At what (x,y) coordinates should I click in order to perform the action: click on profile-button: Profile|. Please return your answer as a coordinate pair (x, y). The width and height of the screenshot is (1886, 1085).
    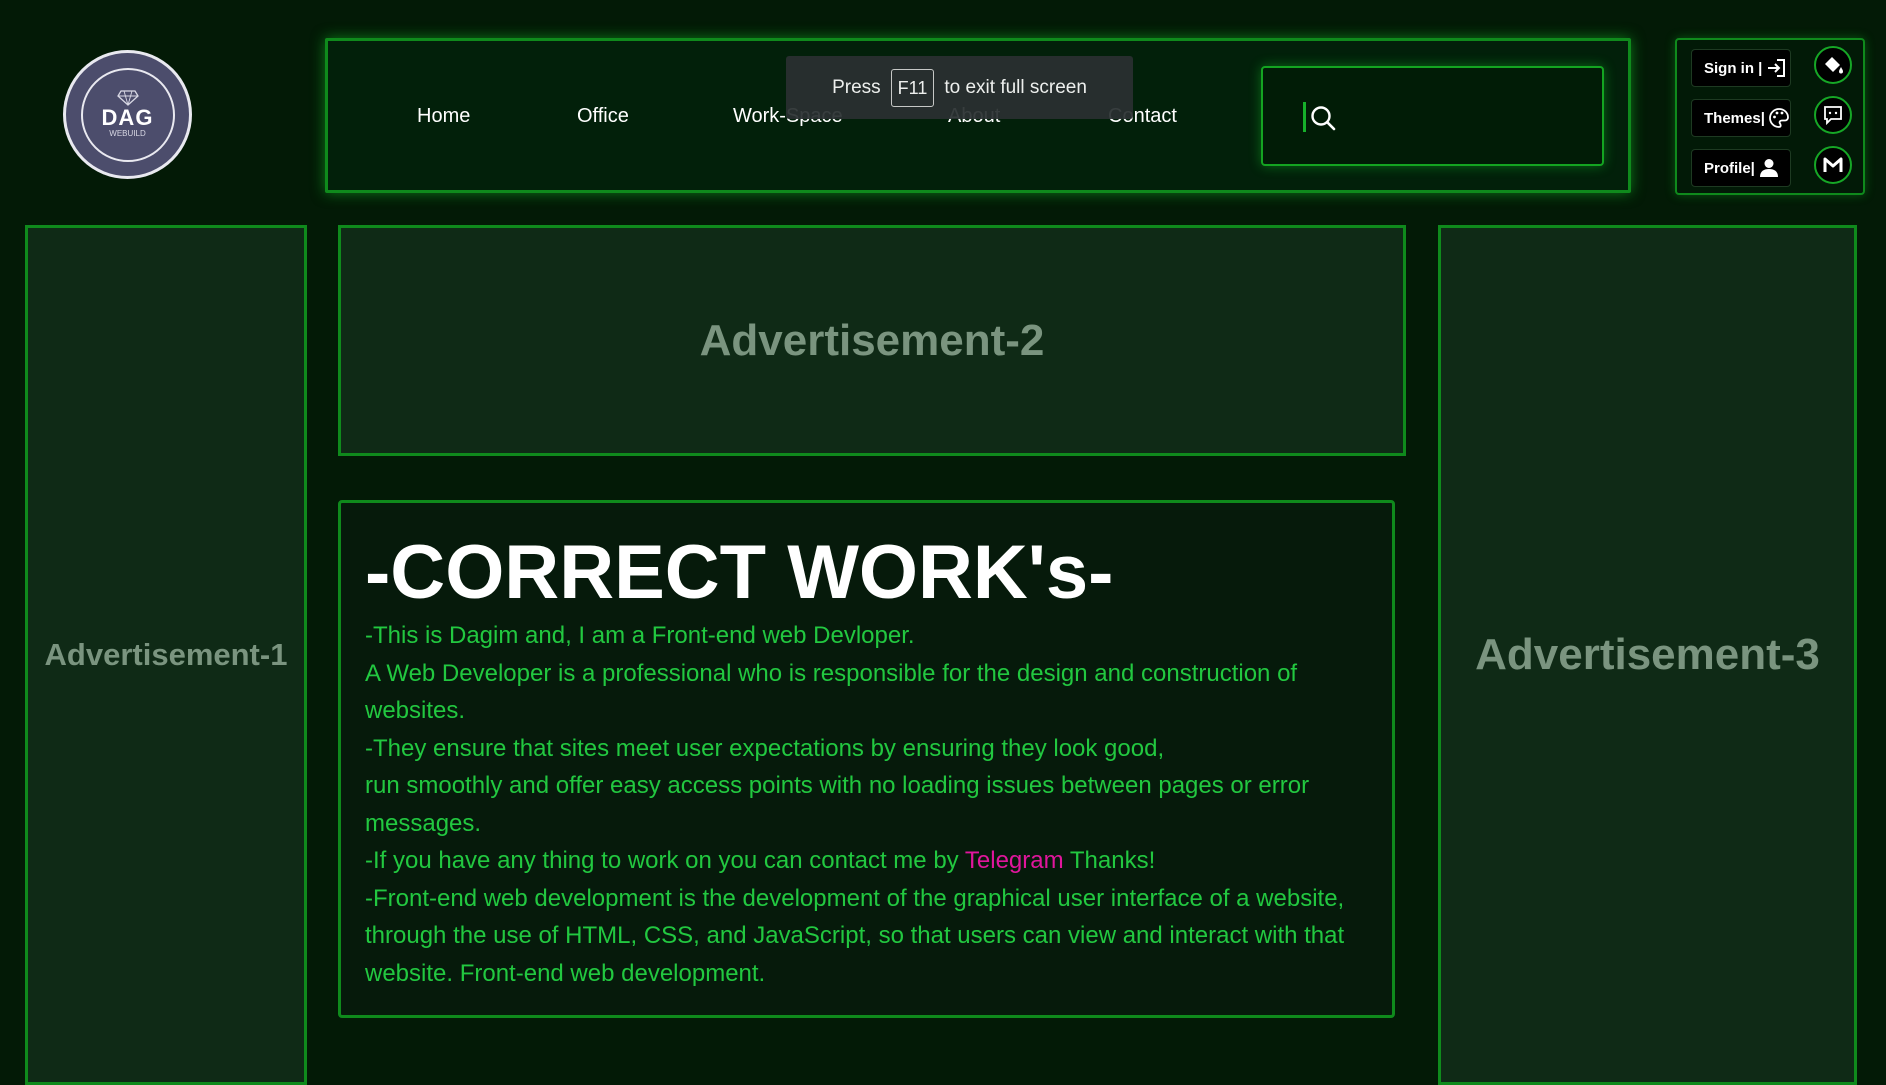
    Looking at the image, I should click on (1741, 168).